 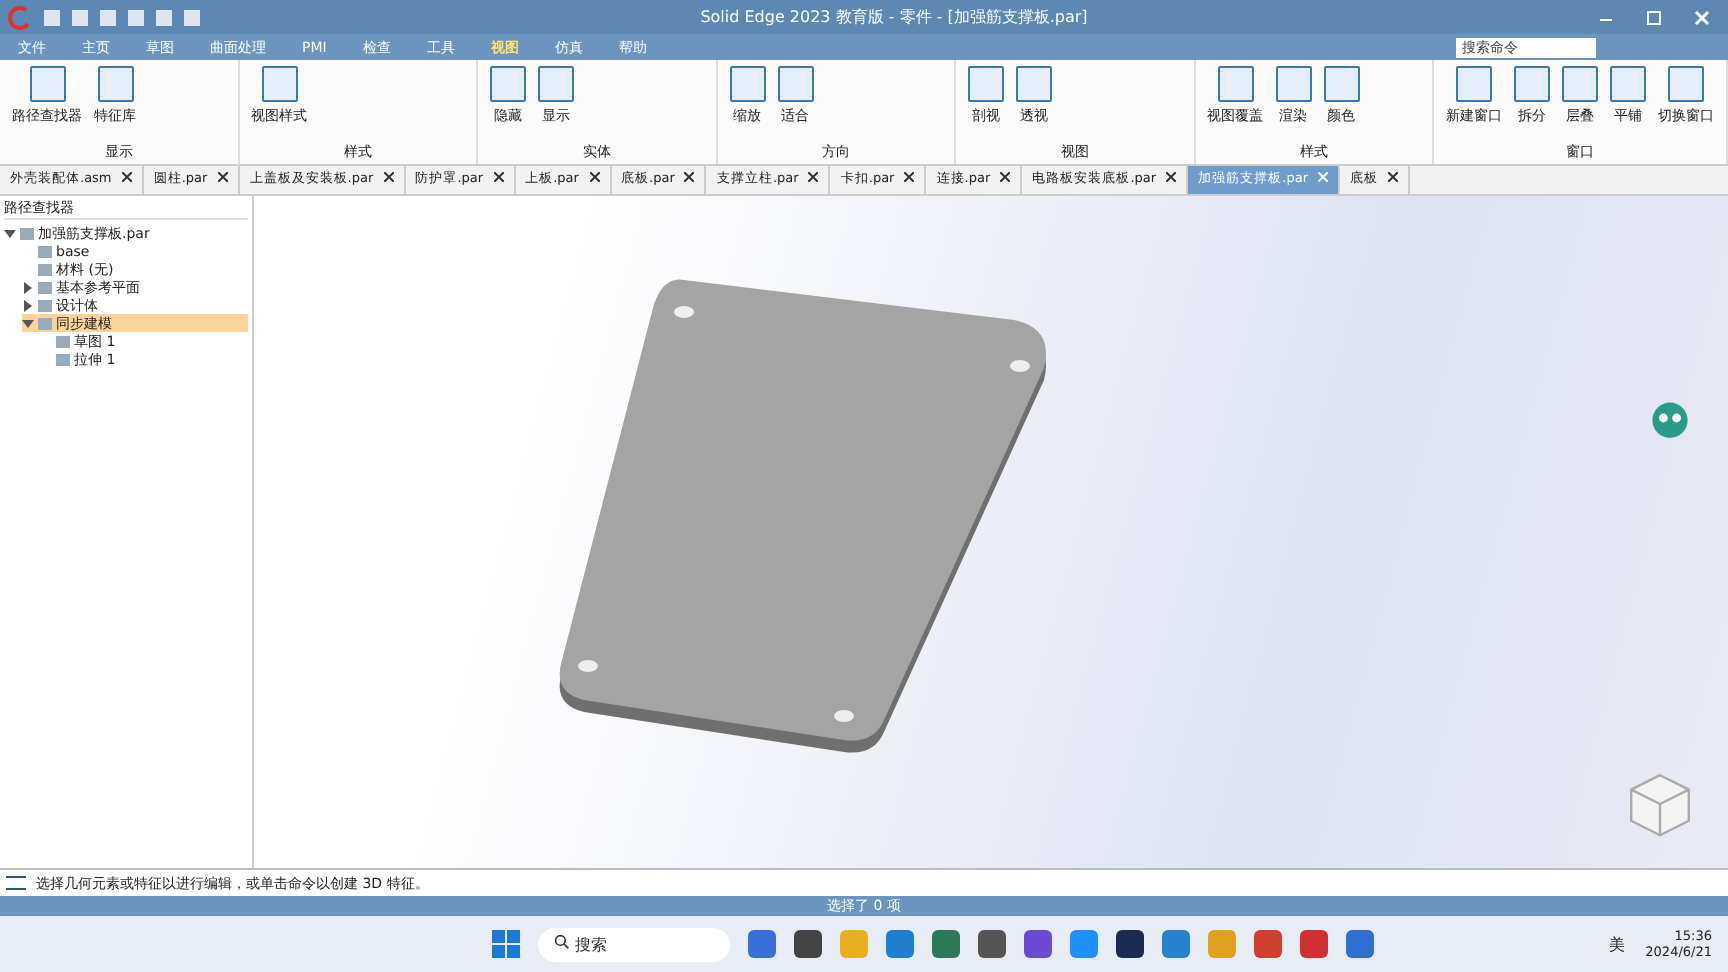 What do you see at coordinates (561, 941) in the screenshot?
I see `search-icon` at bounding box center [561, 941].